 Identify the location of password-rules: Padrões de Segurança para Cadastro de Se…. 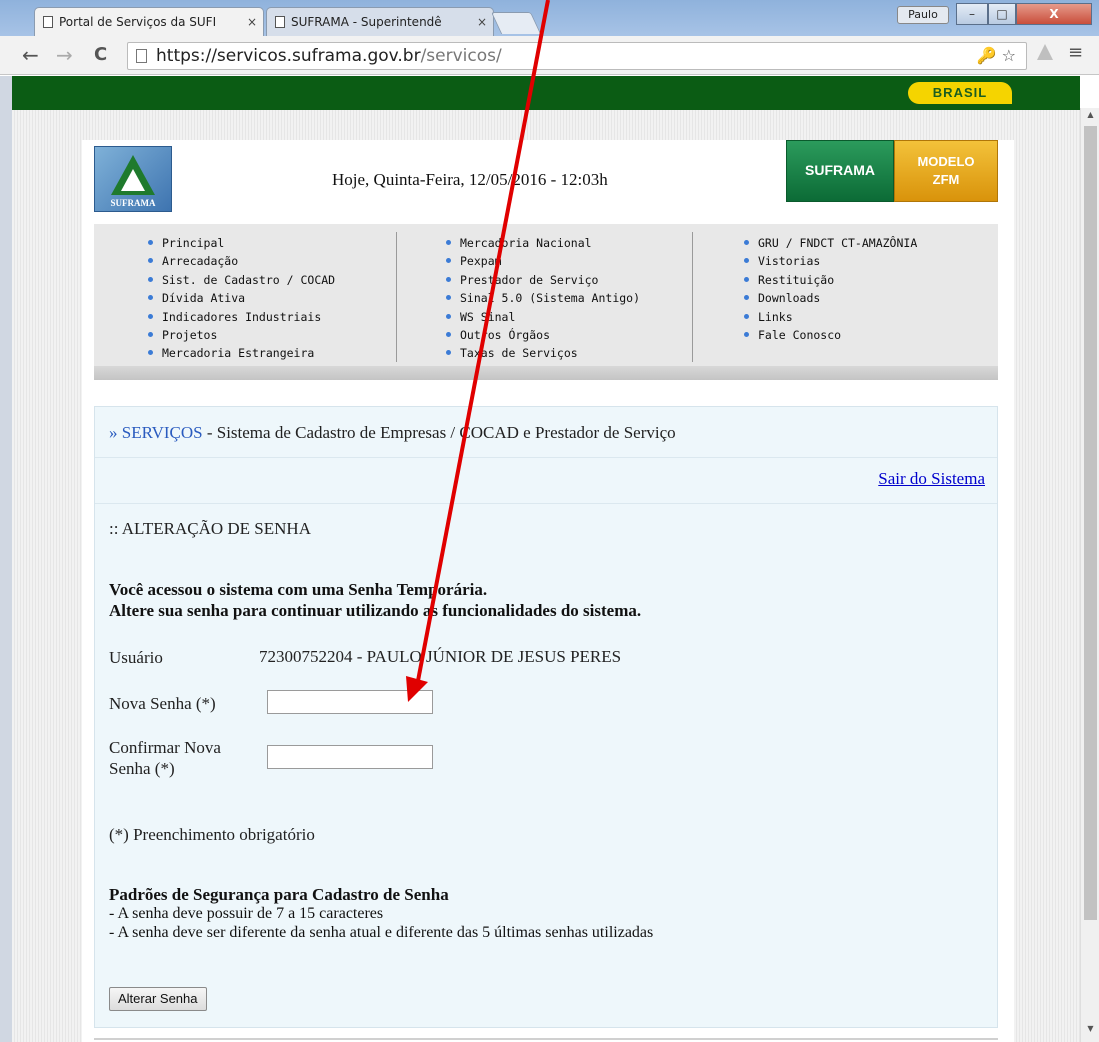
(381, 913).